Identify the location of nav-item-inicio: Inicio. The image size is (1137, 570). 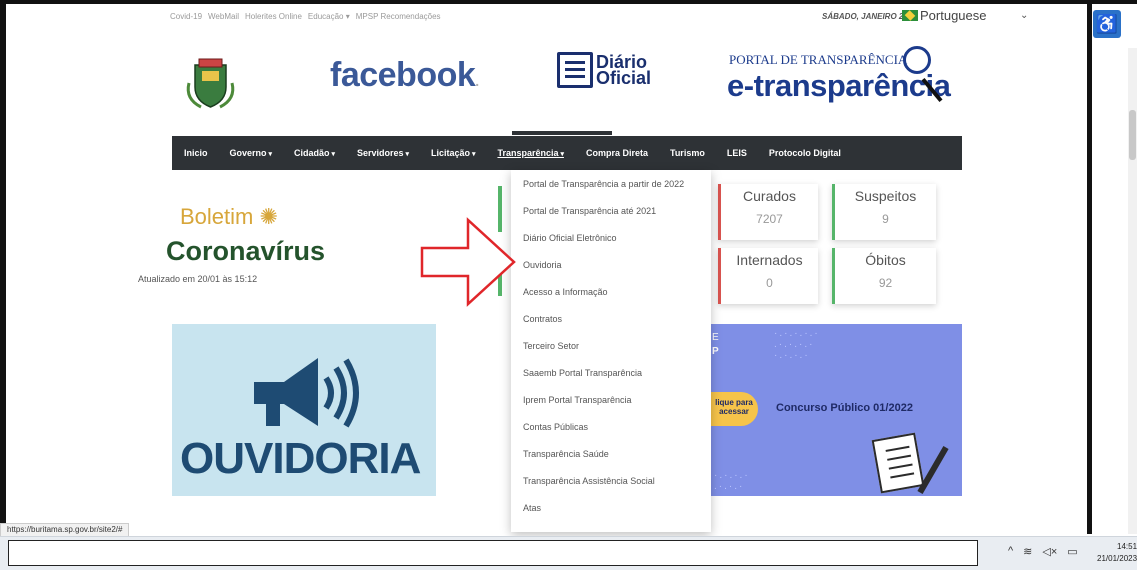
(196, 153).